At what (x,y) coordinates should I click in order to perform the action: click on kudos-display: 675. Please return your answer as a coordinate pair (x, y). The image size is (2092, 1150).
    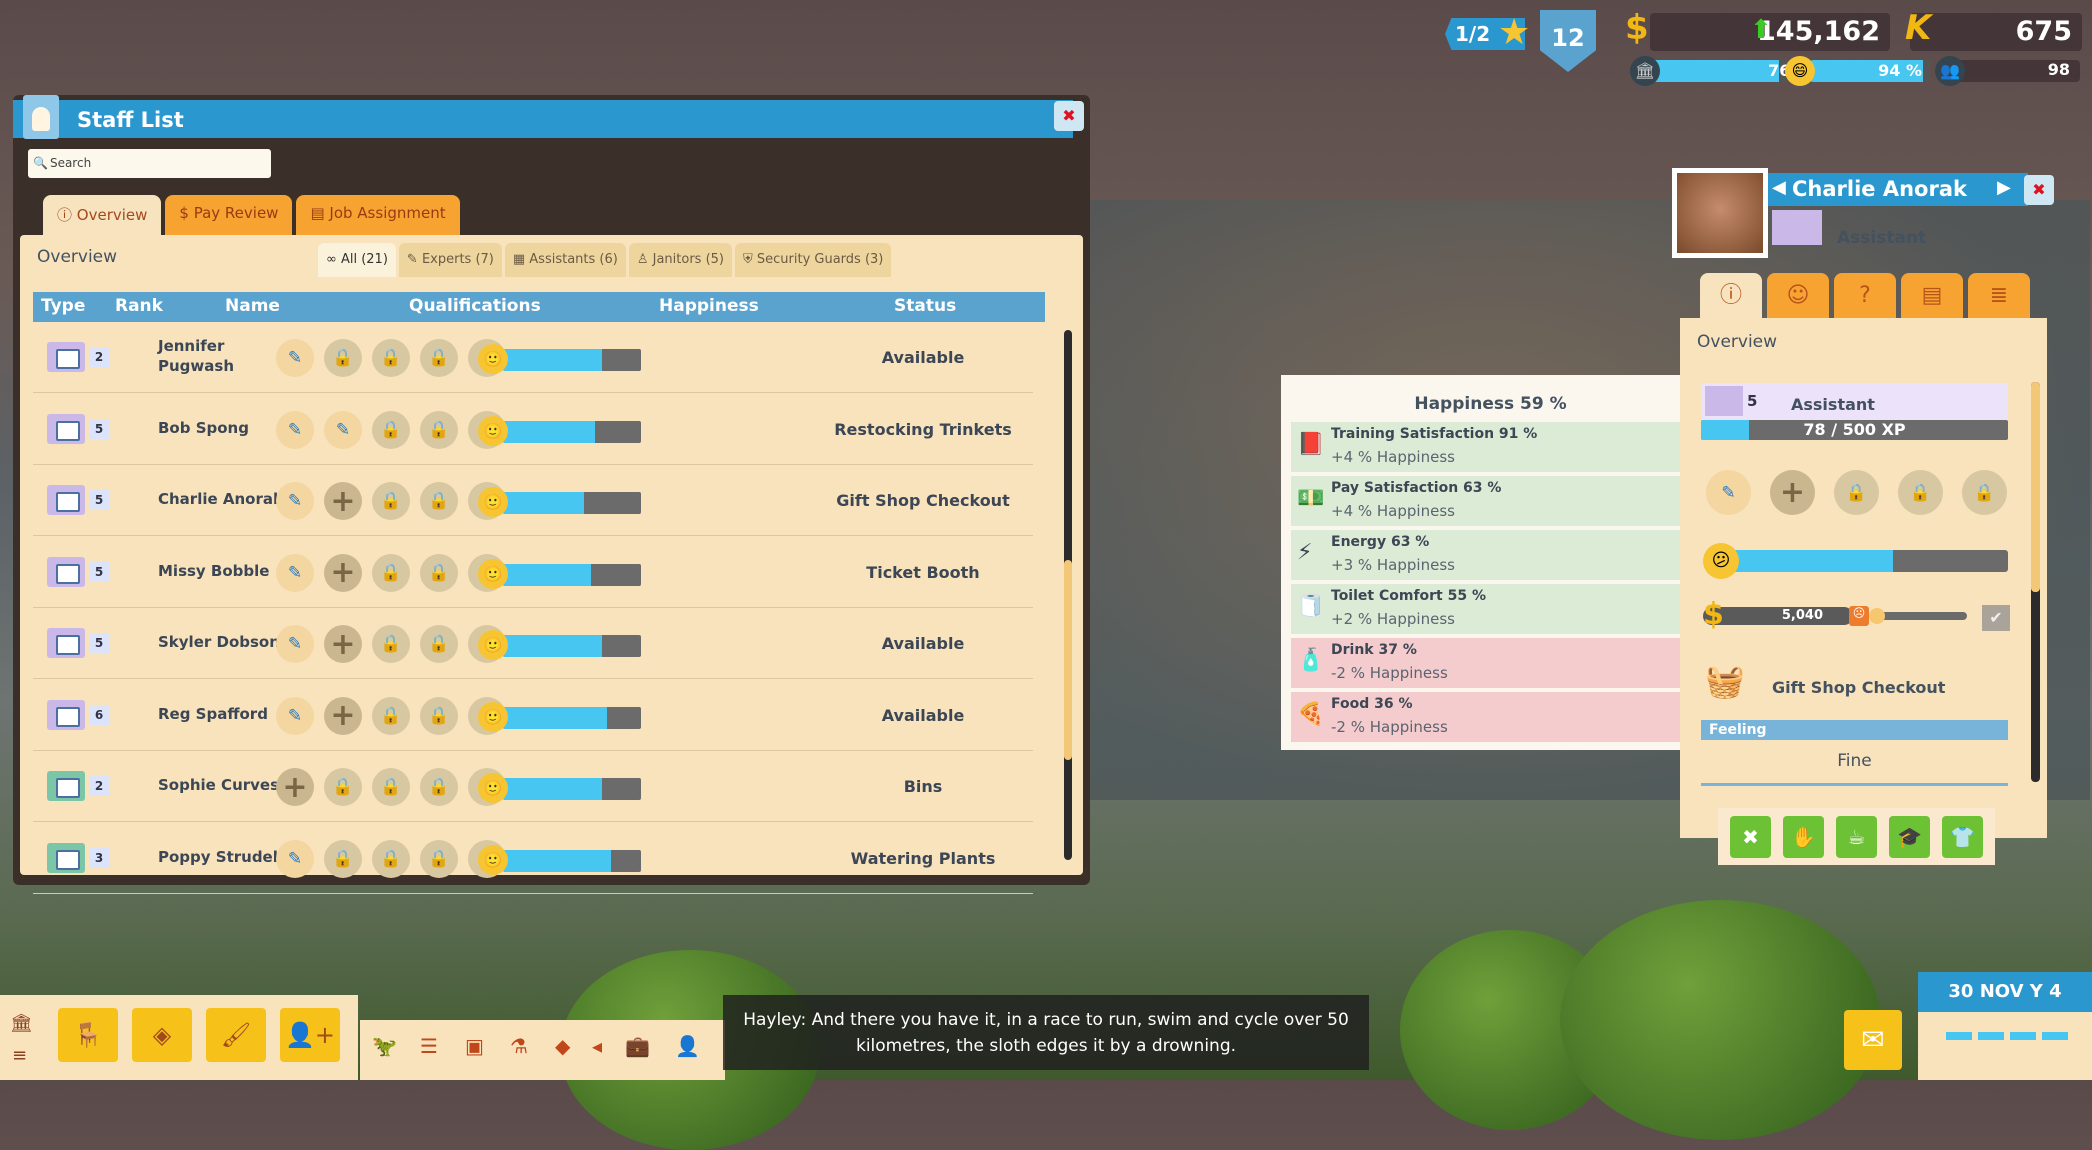
    Looking at the image, I should click on (1996, 32).